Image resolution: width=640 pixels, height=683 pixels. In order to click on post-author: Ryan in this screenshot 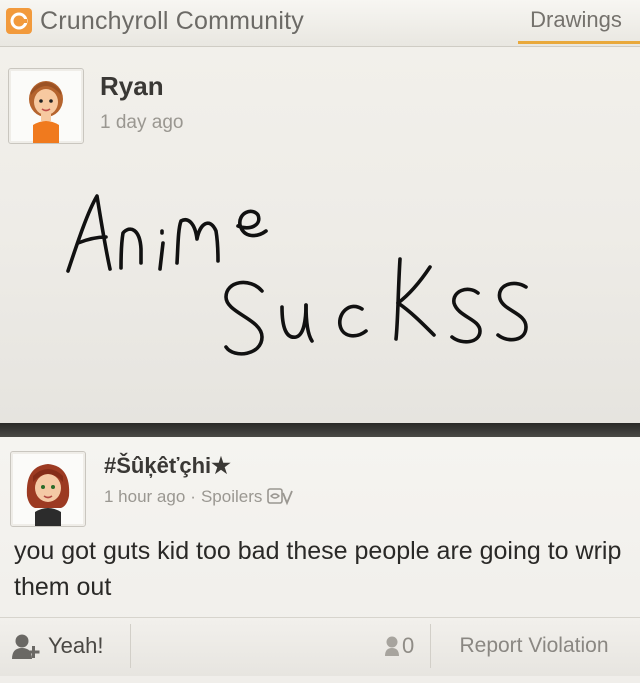, I will do `click(132, 86)`.